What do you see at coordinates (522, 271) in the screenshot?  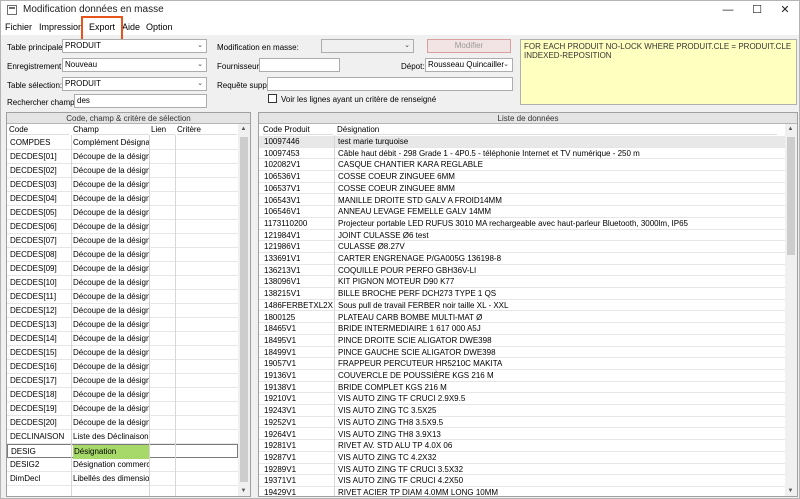 I see `table-row: 136213V1 COQUILLE POUR PERFO GBH36V-LI` at bounding box center [522, 271].